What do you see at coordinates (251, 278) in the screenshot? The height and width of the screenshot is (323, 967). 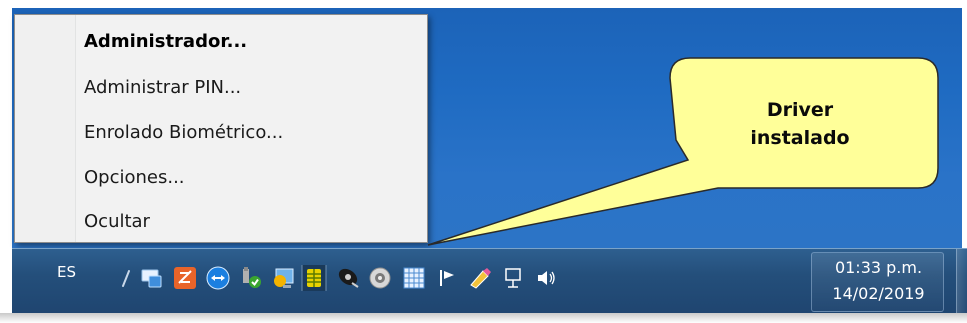 I see `safely-remove-hardware-icon` at bounding box center [251, 278].